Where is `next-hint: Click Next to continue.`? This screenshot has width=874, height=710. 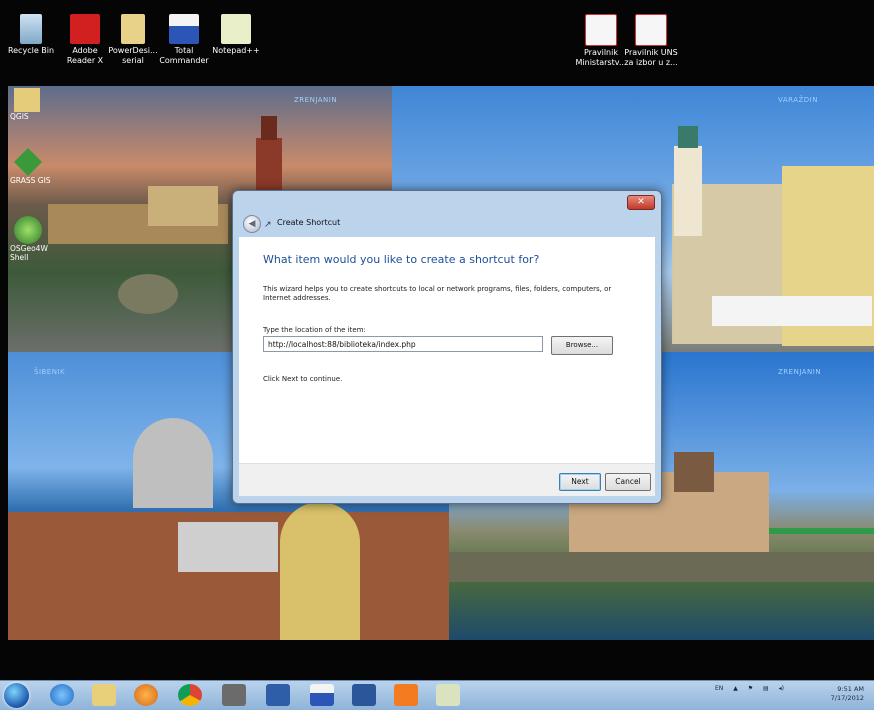
next-hint: Click Next to continue. is located at coordinates (303, 379).